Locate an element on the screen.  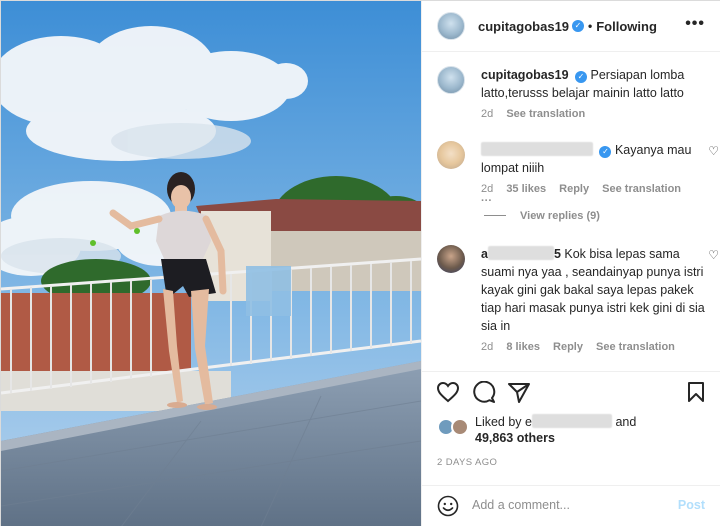
view-replies-label: View replies (9) is located at coordinates (560, 216).